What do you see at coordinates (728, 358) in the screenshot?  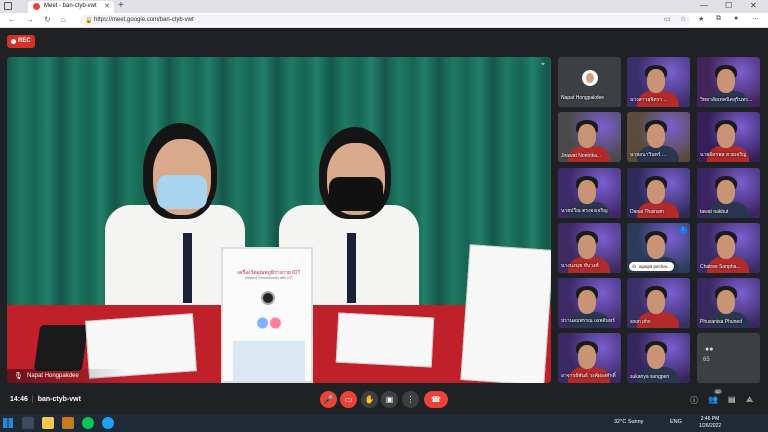 I see `others-tile: ●● 65` at bounding box center [728, 358].